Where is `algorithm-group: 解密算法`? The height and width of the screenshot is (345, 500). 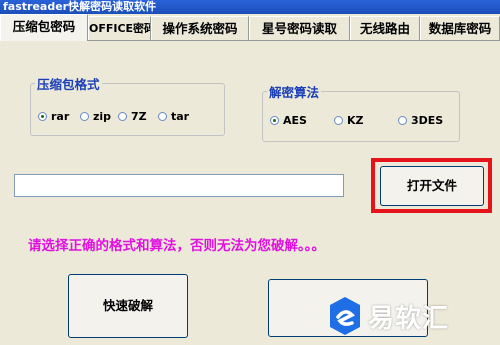
algorithm-group: 解密算法 is located at coordinates (361, 112).